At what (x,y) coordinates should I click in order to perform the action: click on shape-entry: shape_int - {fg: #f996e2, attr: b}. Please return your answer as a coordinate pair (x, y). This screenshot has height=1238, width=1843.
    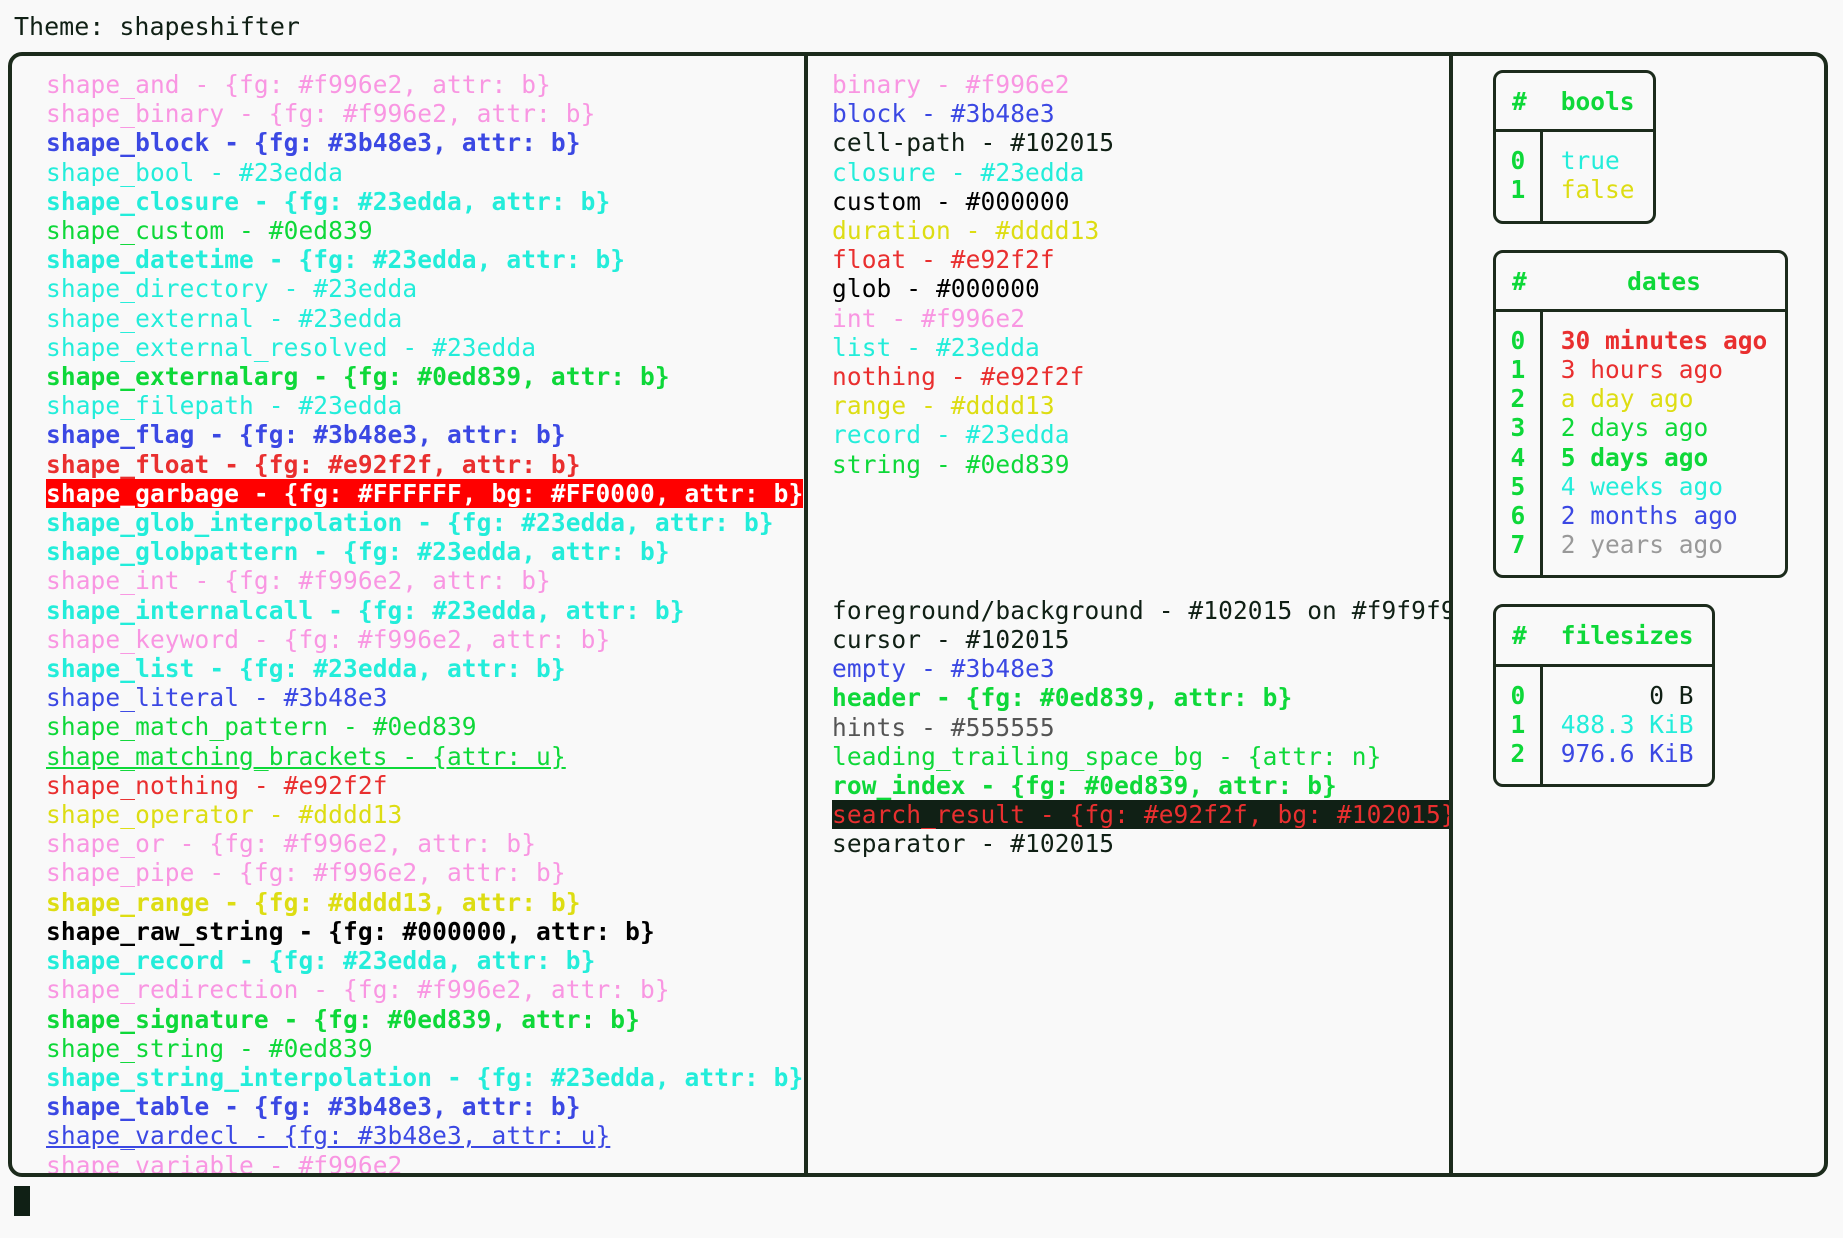
    Looking at the image, I should click on (298, 581).